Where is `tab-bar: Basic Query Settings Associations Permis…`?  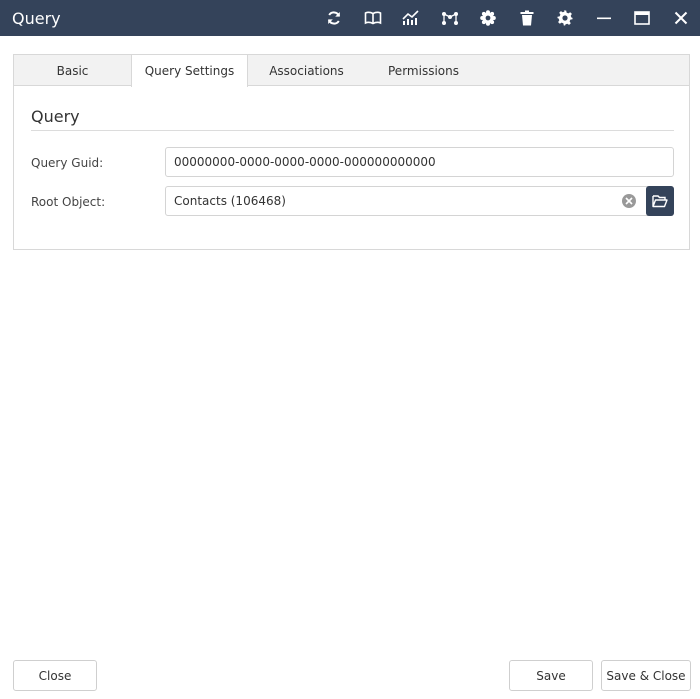
tab-bar: Basic Query Settings Associations Permis… is located at coordinates (351, 71).